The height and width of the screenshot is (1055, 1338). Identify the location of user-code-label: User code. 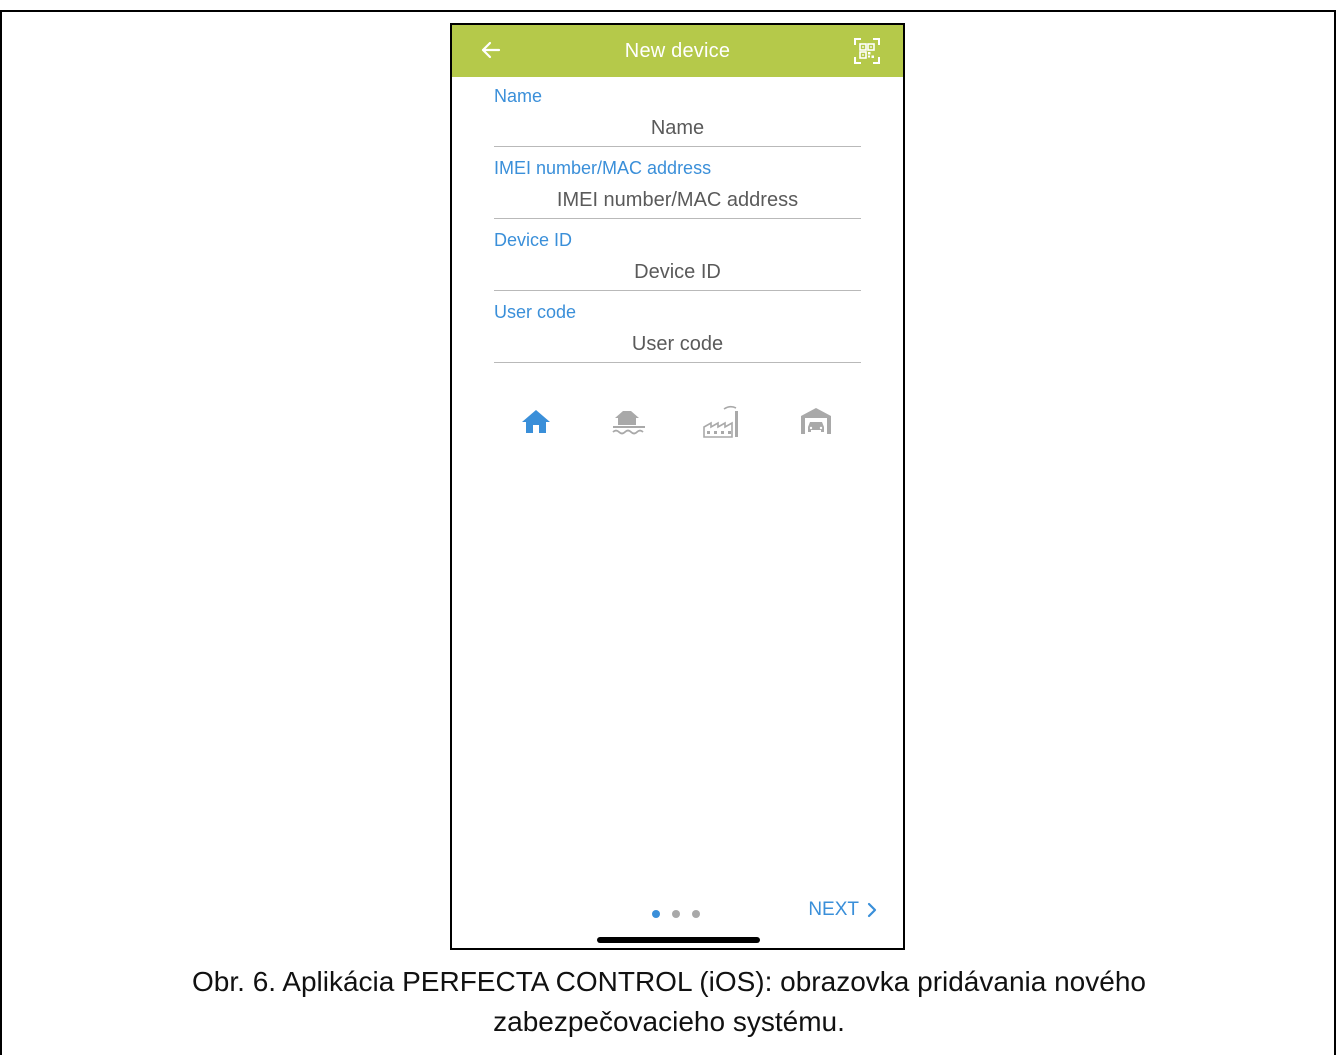
(535, 312).